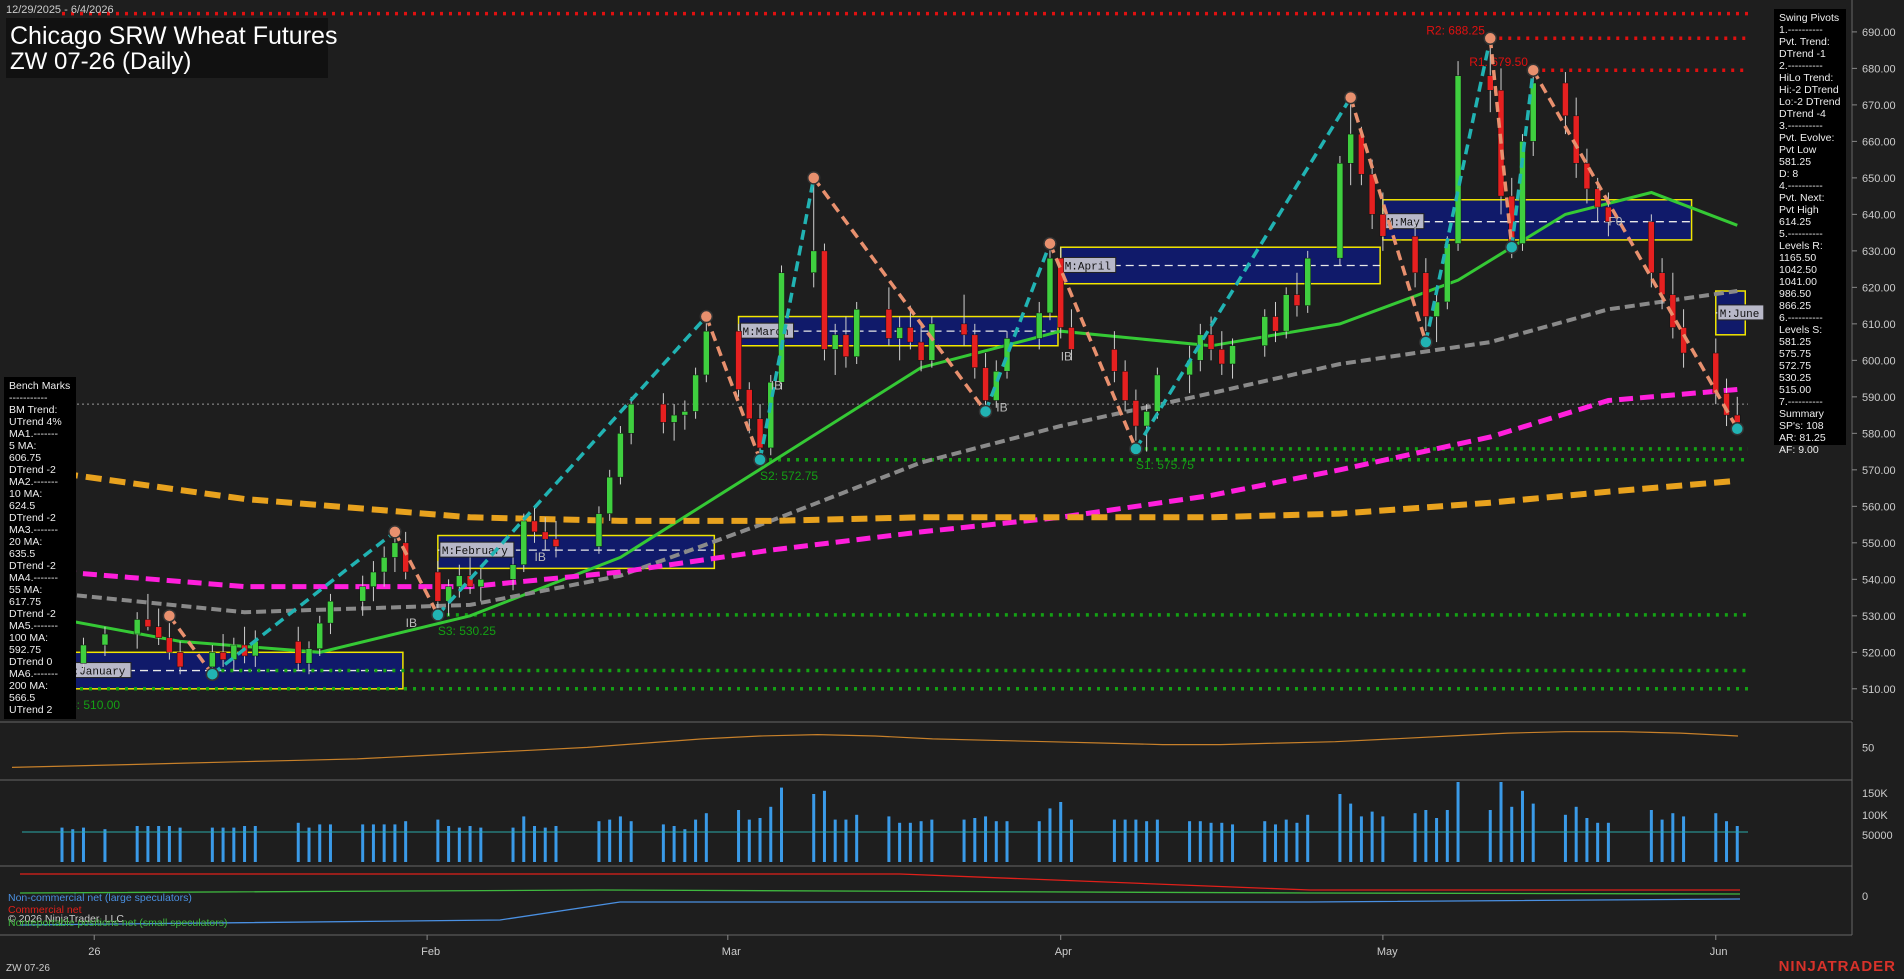  Describe the element at coordinates (1879, 617) in the screenshot. I see `price-tick-label: 530.00` at that location.